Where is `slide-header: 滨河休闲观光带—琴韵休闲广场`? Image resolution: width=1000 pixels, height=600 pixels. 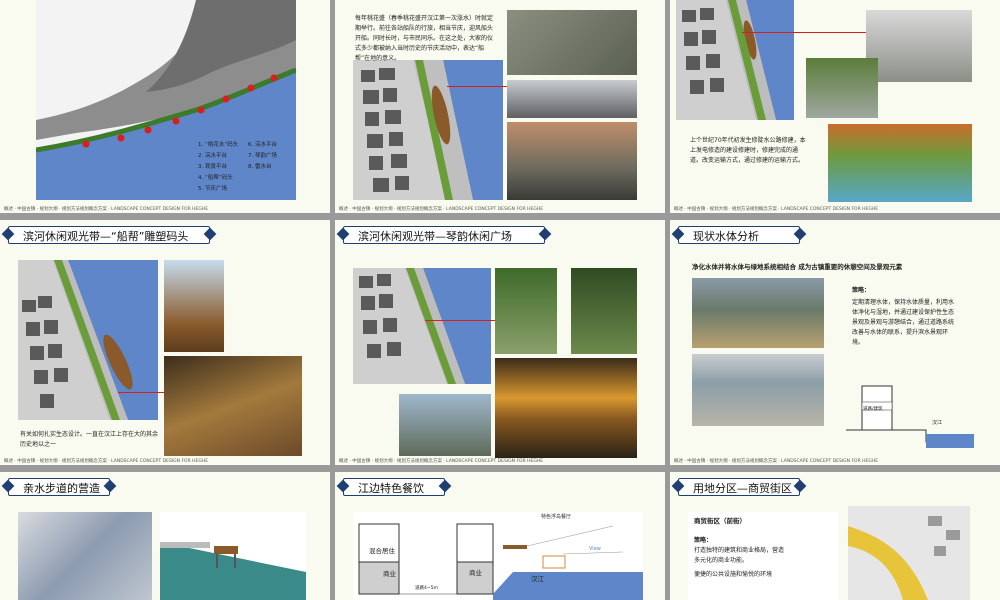 slide-header: 滨河休闲观光带—琴韵休闲广场 is located at coordinates (444, 235).